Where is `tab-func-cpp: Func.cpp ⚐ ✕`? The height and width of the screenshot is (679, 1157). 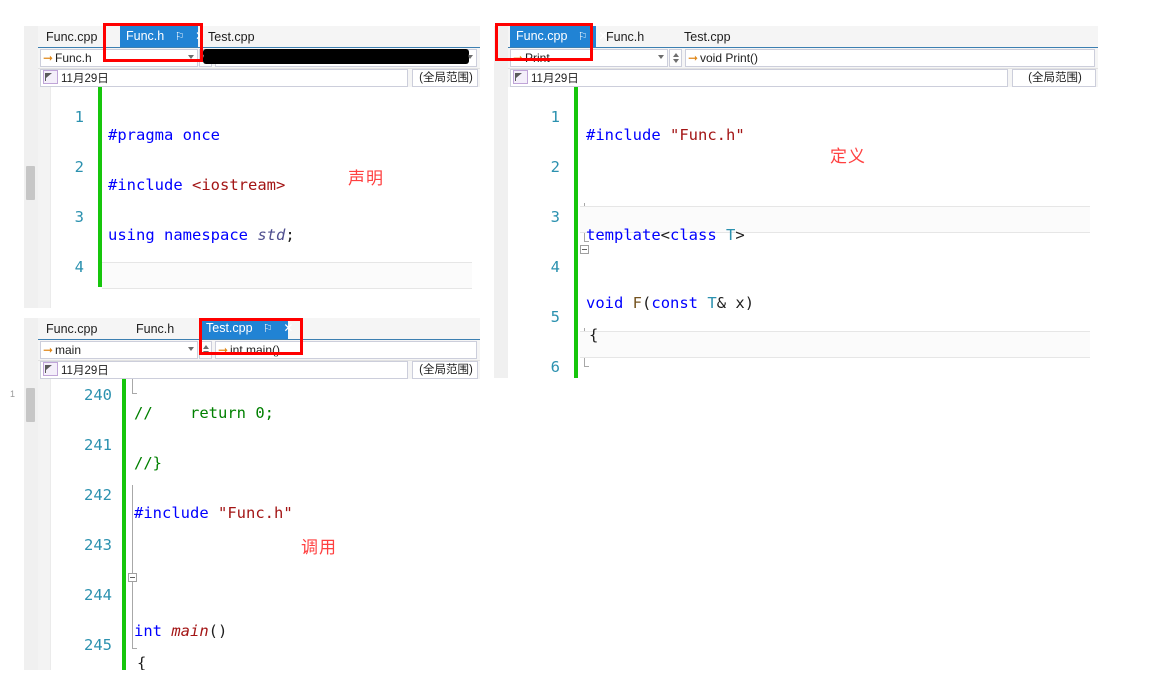
tab-func-cpp: Func.cpp ⚐ ✕ is located at coordinates (559, 37).